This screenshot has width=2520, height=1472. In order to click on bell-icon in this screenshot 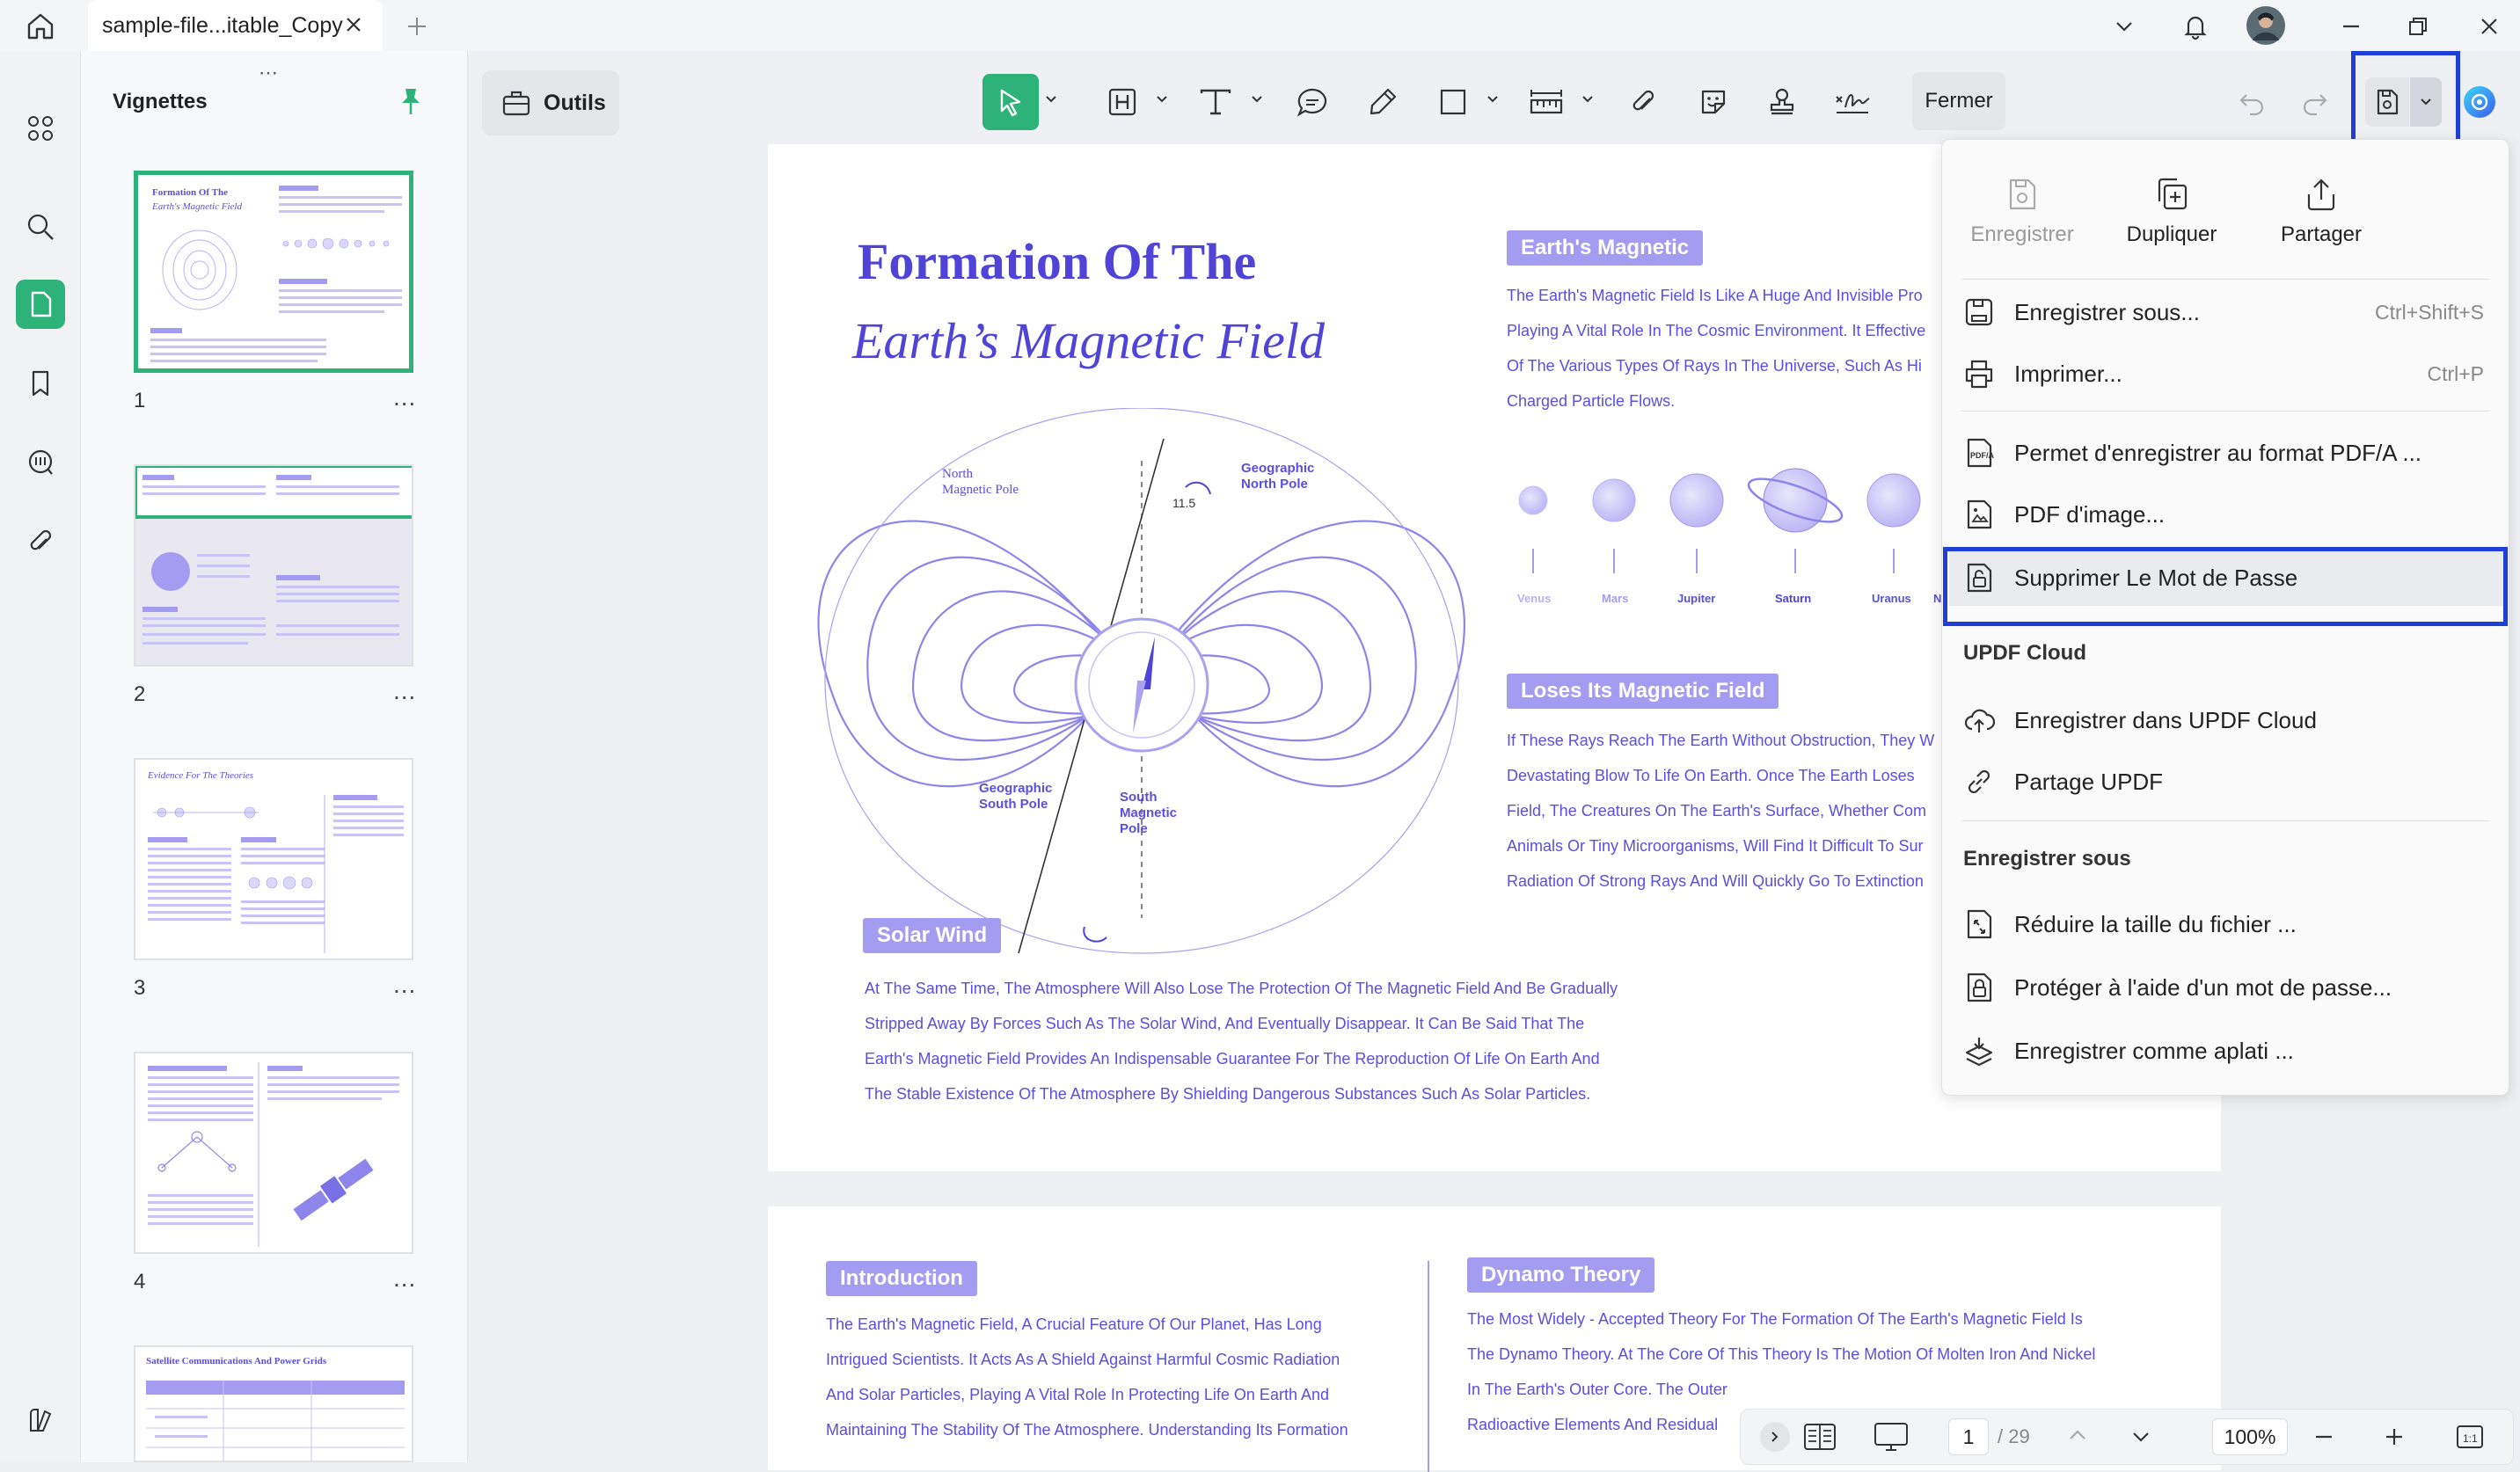, I will do `click(2195, 26)`.